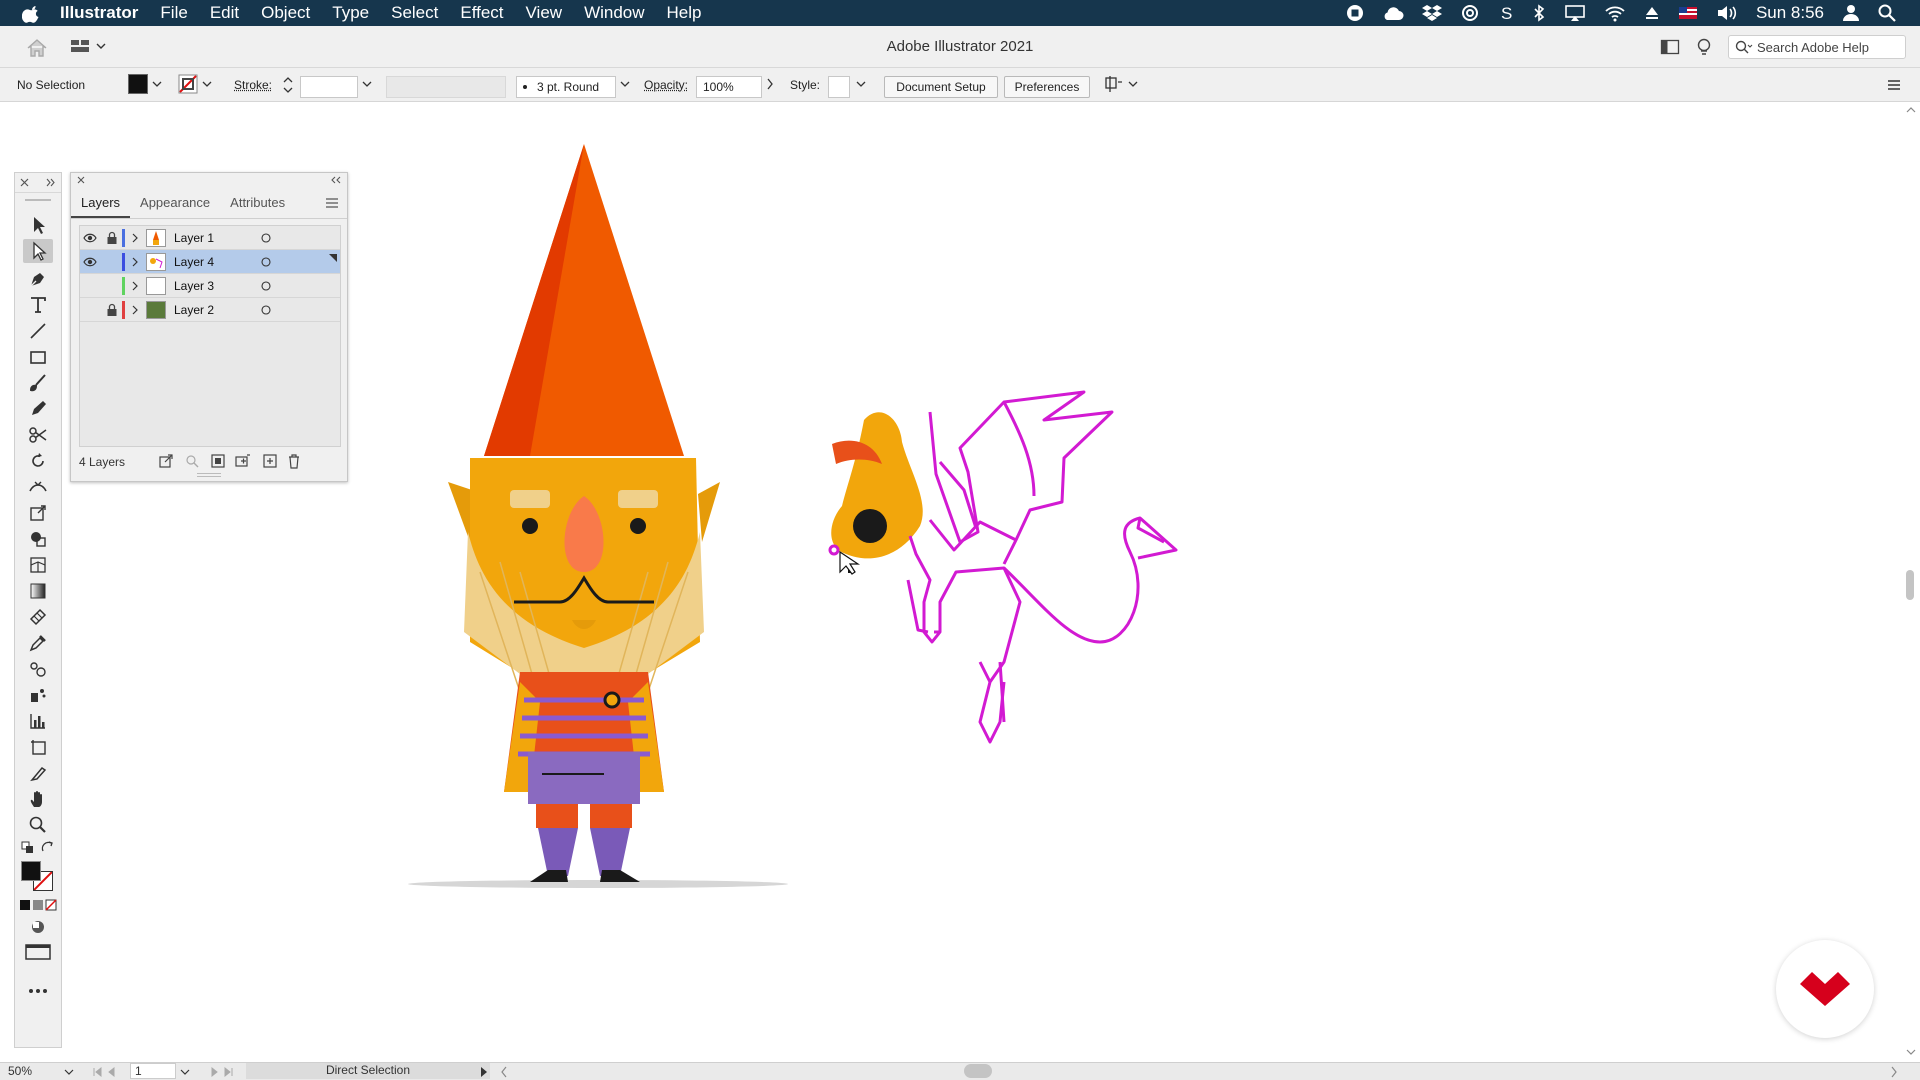  I want to click on layer-name: Layer 1, so click(194, 238).